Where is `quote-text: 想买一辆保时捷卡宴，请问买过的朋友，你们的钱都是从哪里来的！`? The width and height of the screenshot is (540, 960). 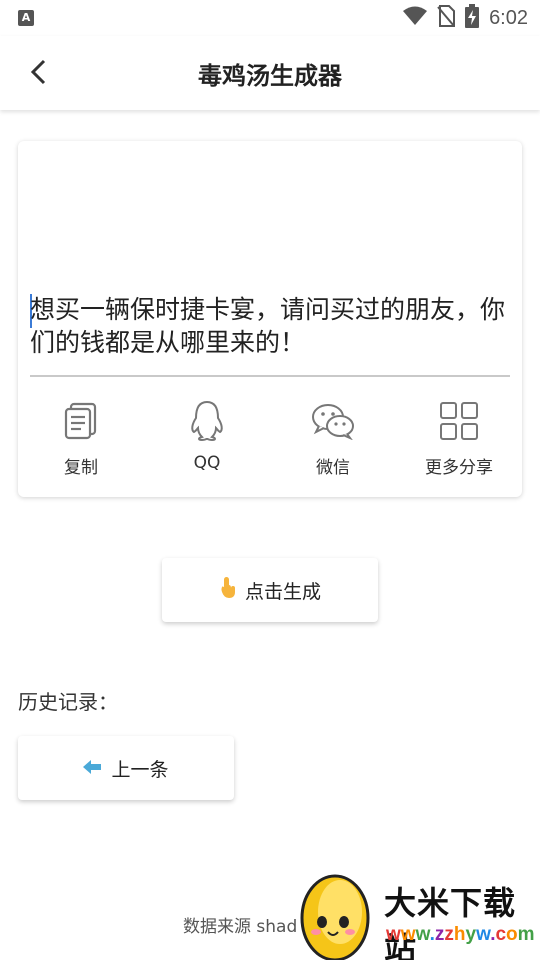
quote-text: 想买一辆保时捷卡宴，请问买过的朋友，你们的钱都是从哪里来的！ is located at coordinates (270, 326).